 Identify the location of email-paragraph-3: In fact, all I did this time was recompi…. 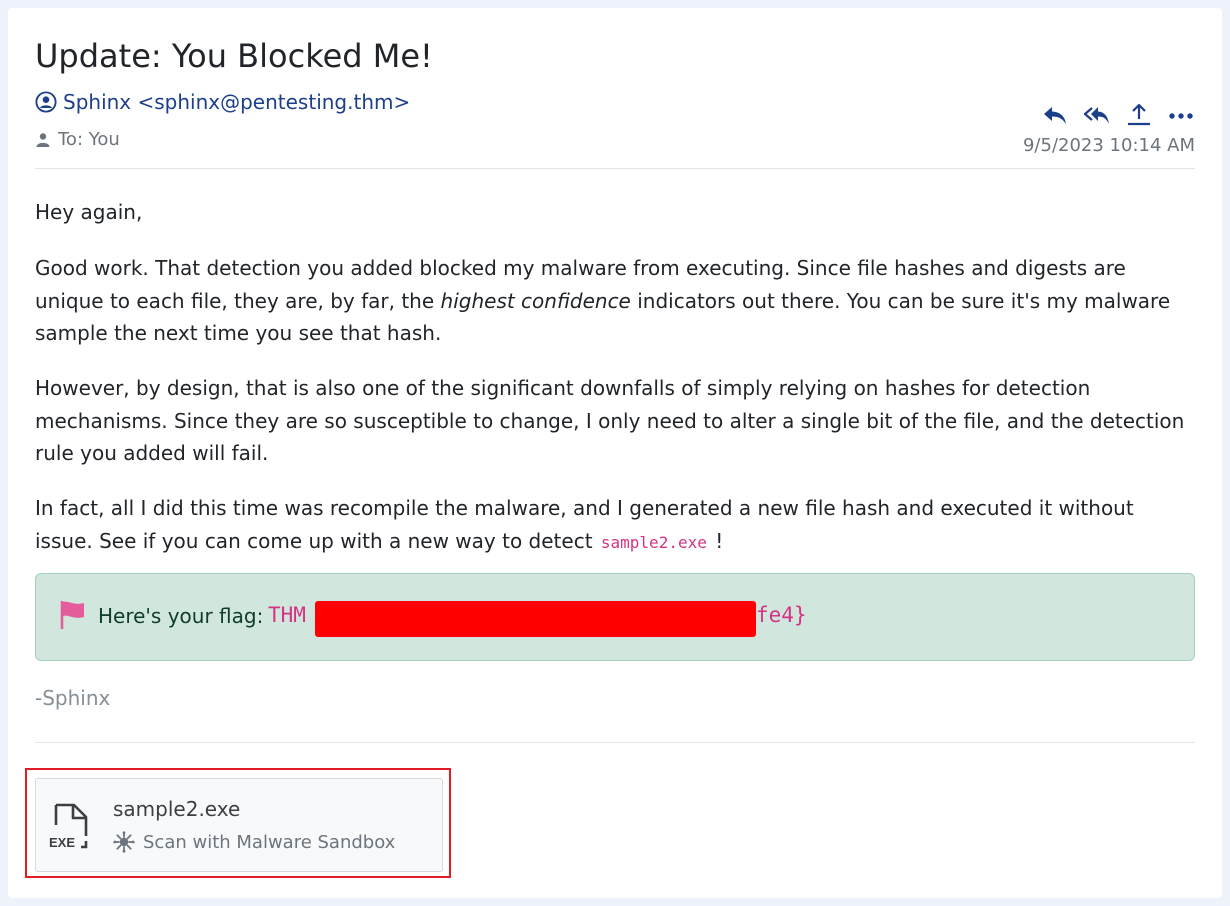
(615, 525).